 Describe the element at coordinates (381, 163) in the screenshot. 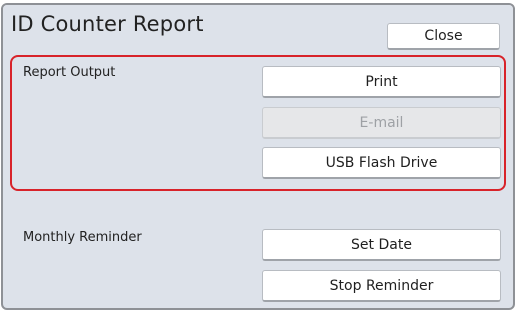

I see `usb-flash-drive-button: USB Flash Drive` at that location.